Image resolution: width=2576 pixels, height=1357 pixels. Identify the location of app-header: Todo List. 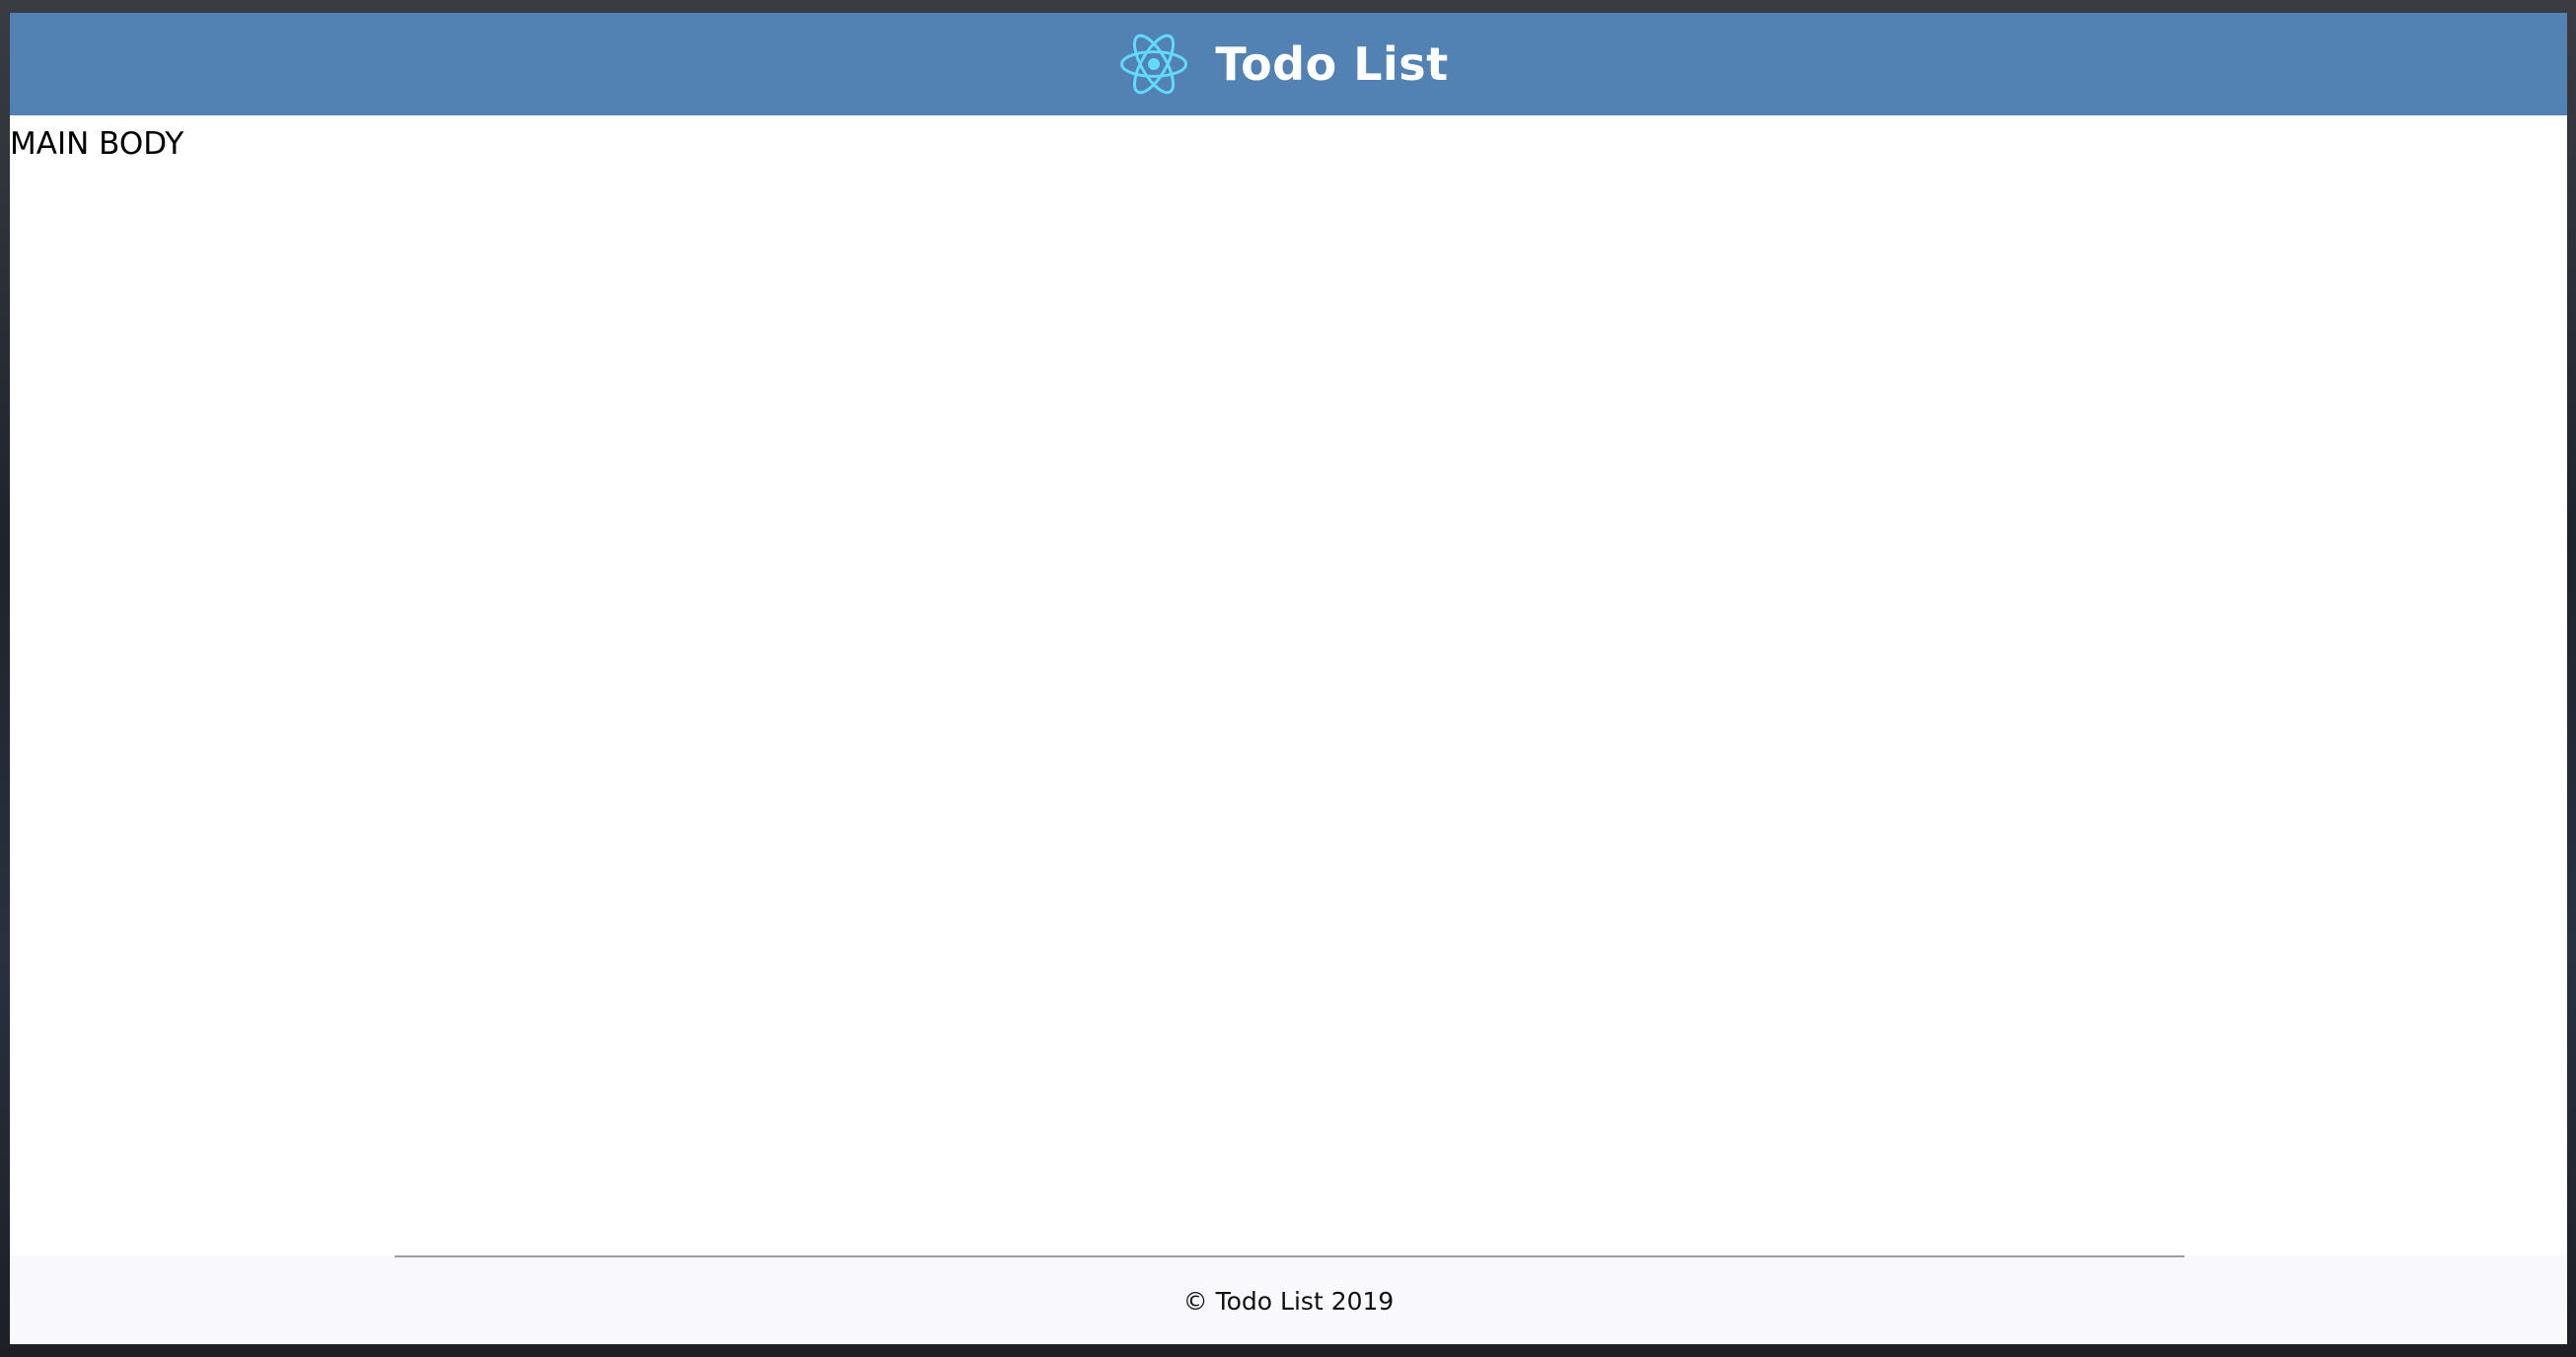
(1289, 64).